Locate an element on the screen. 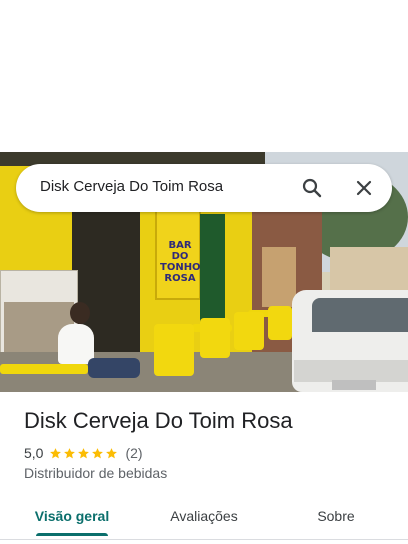 The width and height of the screenshot is (408, 544). active-tab-indicator is located at coordinates (72, 534).